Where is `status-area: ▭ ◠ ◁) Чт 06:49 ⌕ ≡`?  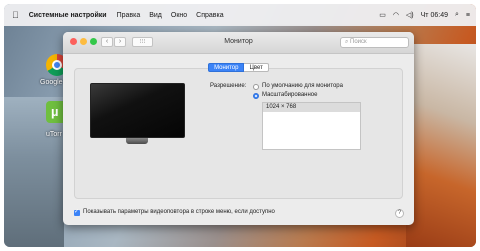 status-area: ▭ ◠ ◁) Чт 06:49 ⌕ ≡ is located at coordinates (424, 15).